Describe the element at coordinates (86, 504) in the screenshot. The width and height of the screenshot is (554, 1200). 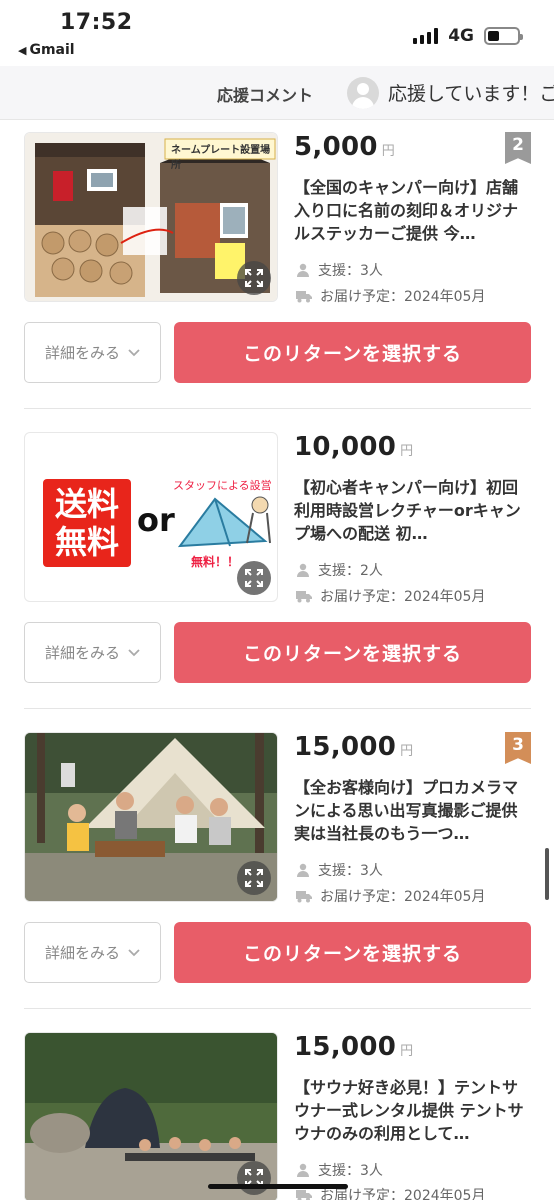
I see `free-shipping-line1: 送料` at that location.